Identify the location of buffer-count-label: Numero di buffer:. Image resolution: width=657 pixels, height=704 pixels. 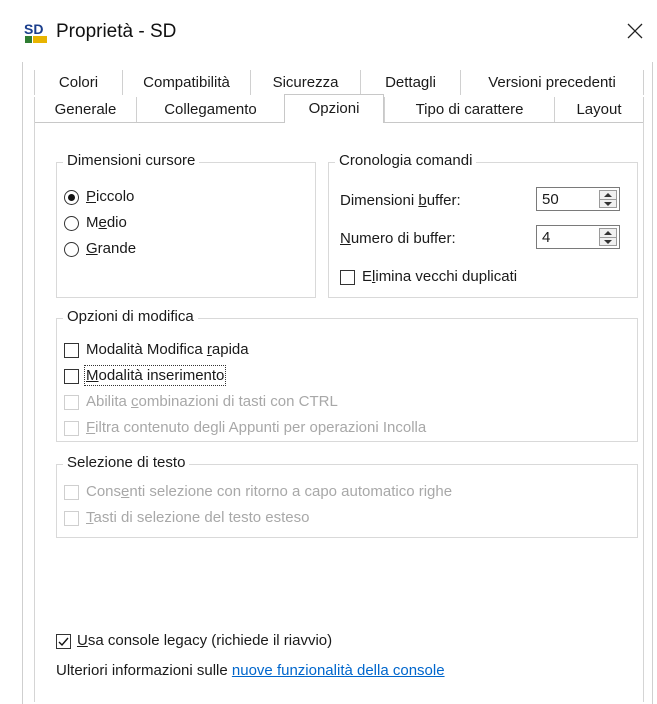
(398, 238).